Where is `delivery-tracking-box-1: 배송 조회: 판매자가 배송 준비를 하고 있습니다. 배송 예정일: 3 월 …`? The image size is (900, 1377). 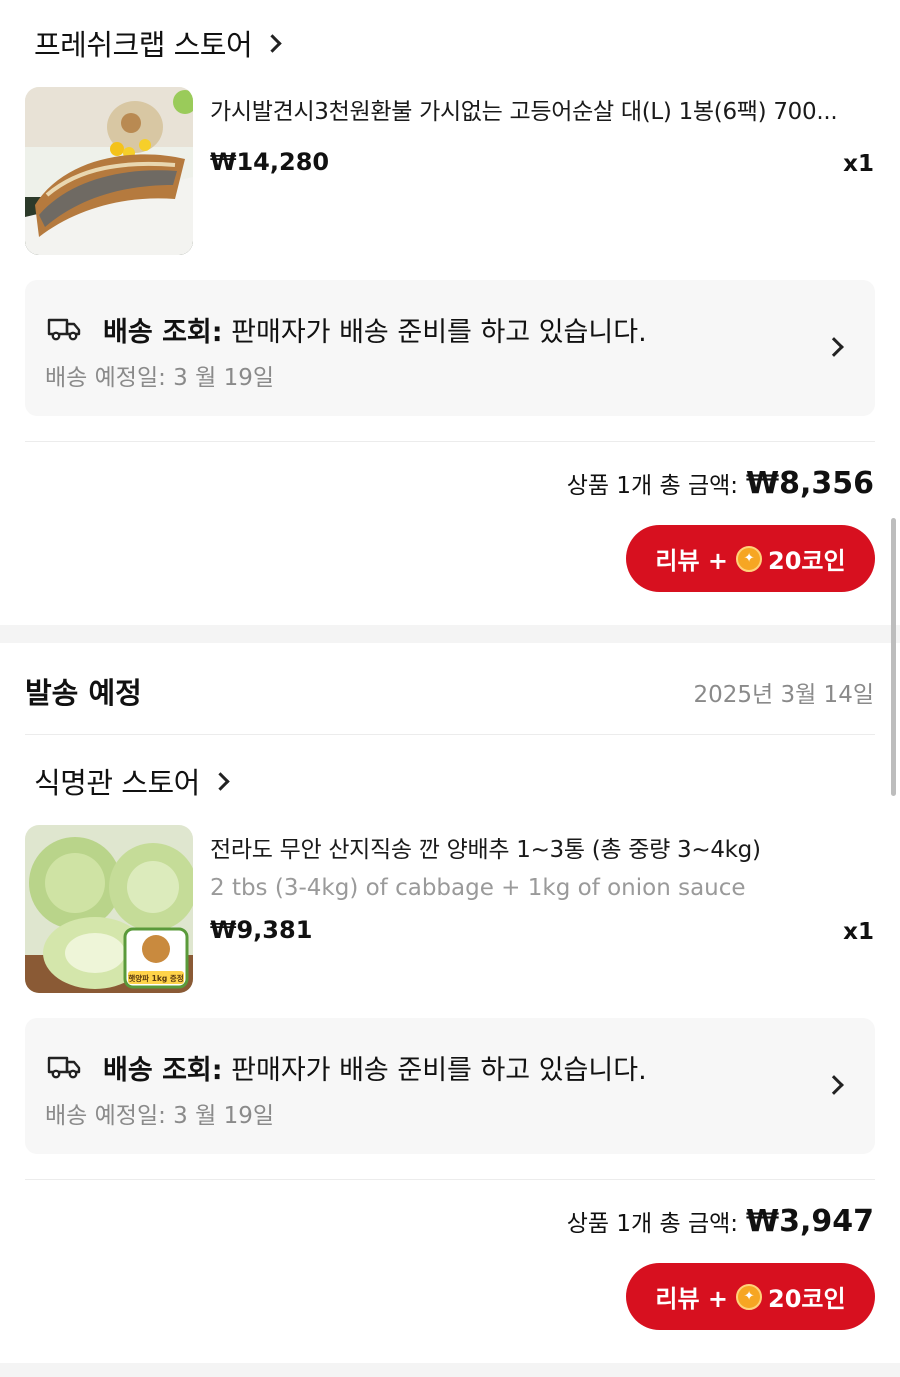 delivery-tracking-box-1: 배송 조회: 판매자가 배송 준비를 하고 있습니다. 배송 예정일: 3 월 … is located at coordinates (450, 348).